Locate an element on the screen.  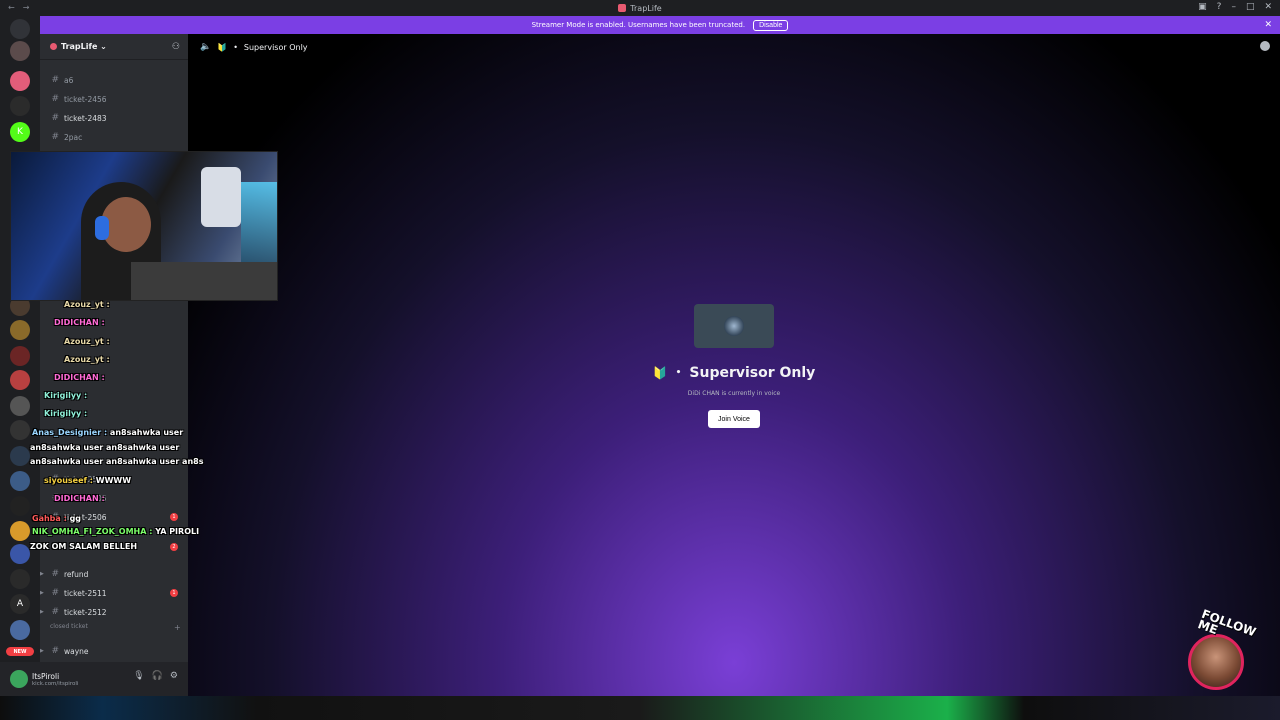
chat-message: Anas_Designier : an8sahwka user is located at coordinates (107, 432).